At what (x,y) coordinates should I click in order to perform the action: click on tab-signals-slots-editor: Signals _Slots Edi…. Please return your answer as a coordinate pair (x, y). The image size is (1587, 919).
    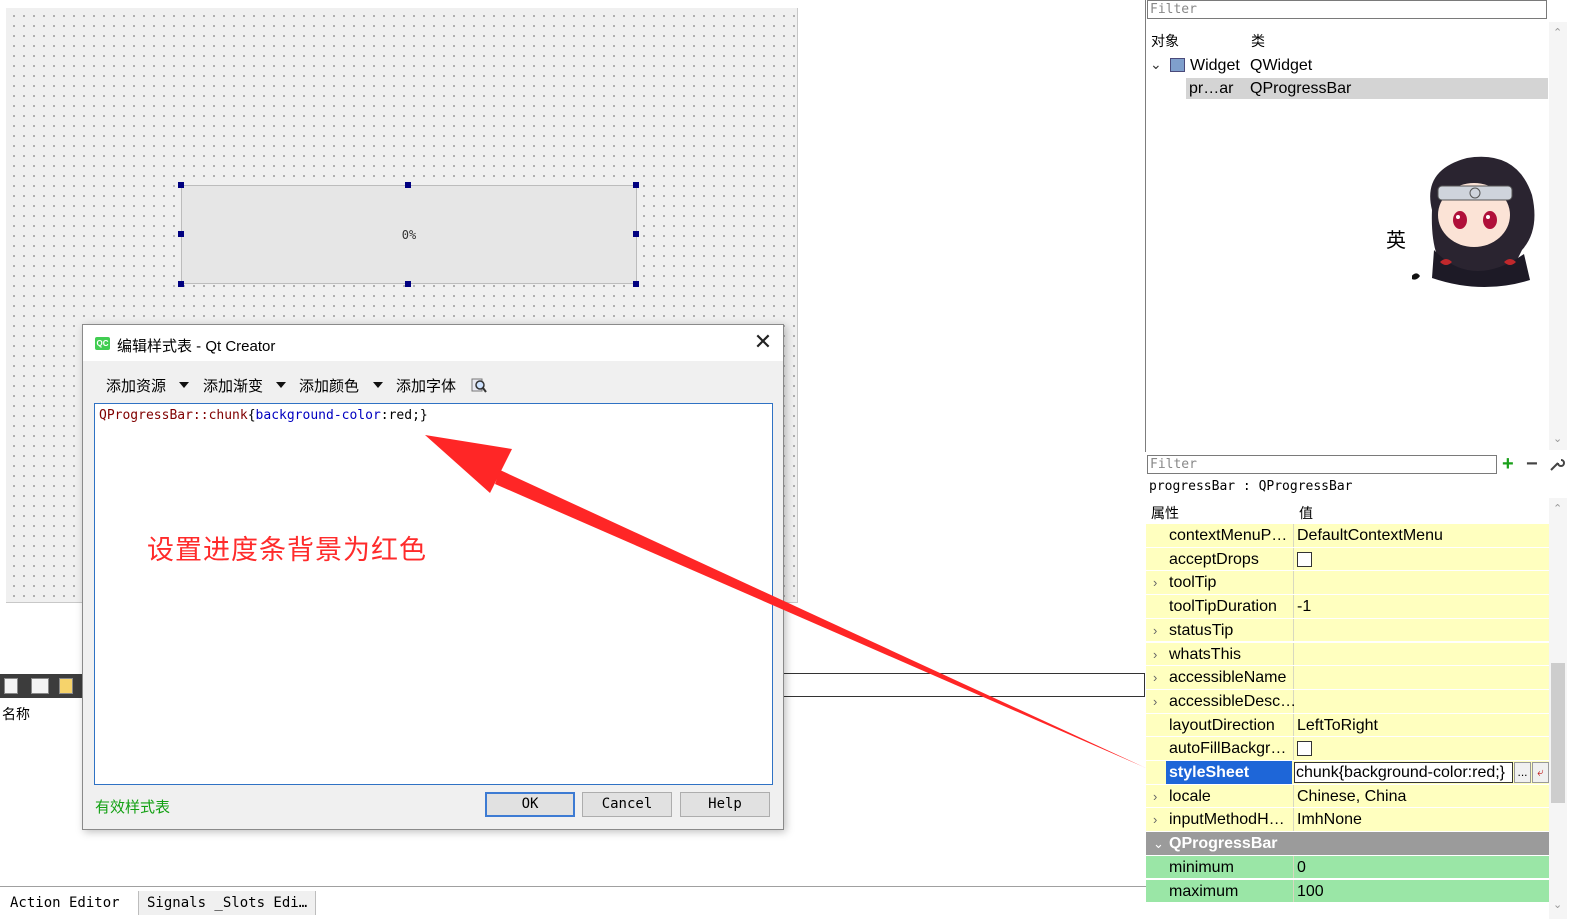
    Looking at the image, I should click on (227, 903).